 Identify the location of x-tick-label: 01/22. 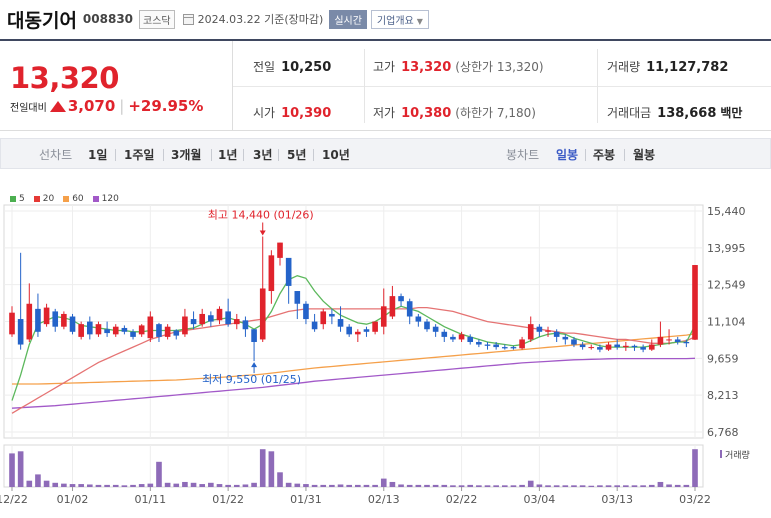
(228, 499).